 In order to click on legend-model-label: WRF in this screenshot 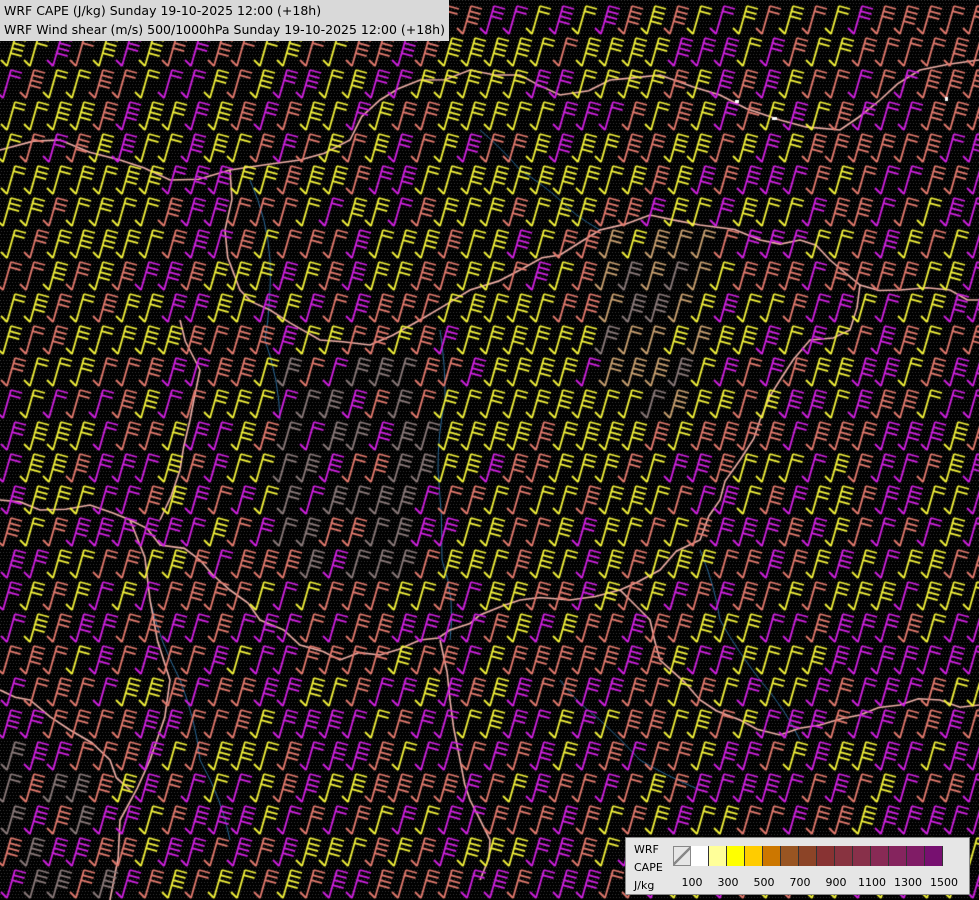, I will do `click(646, 849)`.